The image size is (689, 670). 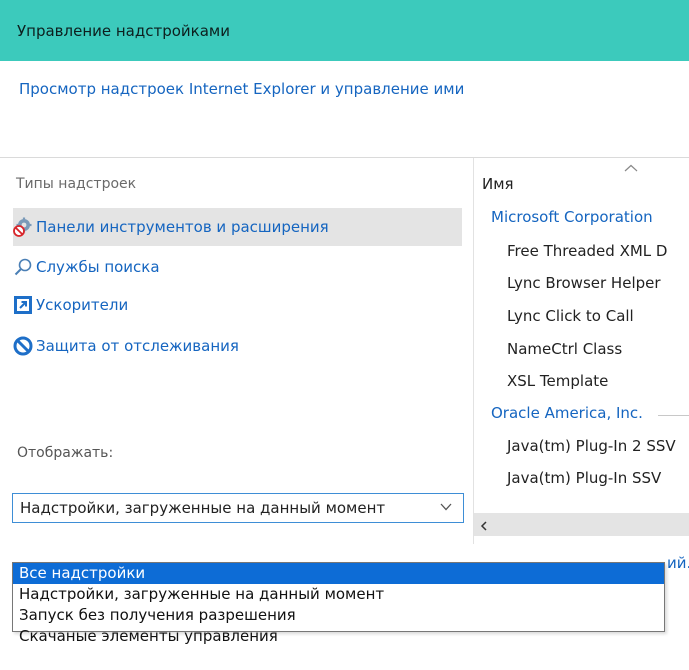 I want to click on type-tracking-protection: Защита от отслеживания, so click(x=237, y=346).